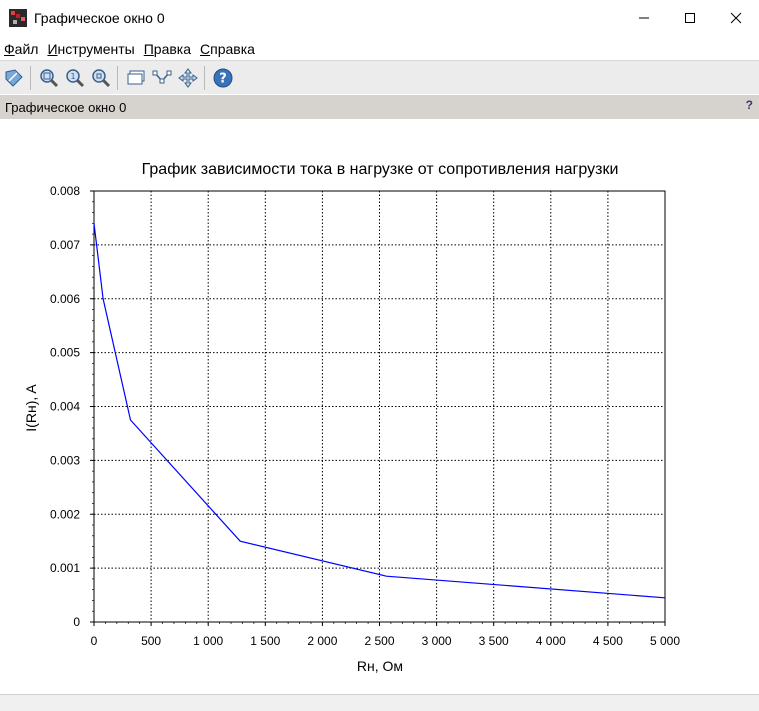 This screenshot has width=759, height=711. I want to click on x-tick-label: 5 000, so click(665, 641).